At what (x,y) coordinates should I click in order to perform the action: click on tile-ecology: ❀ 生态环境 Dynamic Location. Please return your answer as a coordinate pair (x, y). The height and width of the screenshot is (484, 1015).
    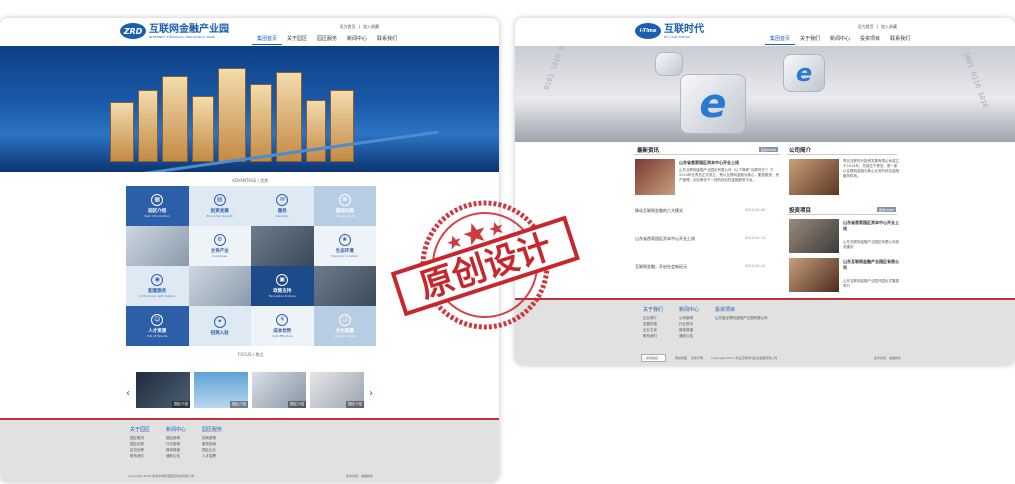
    Looking at the image, I should click on (344, 246).